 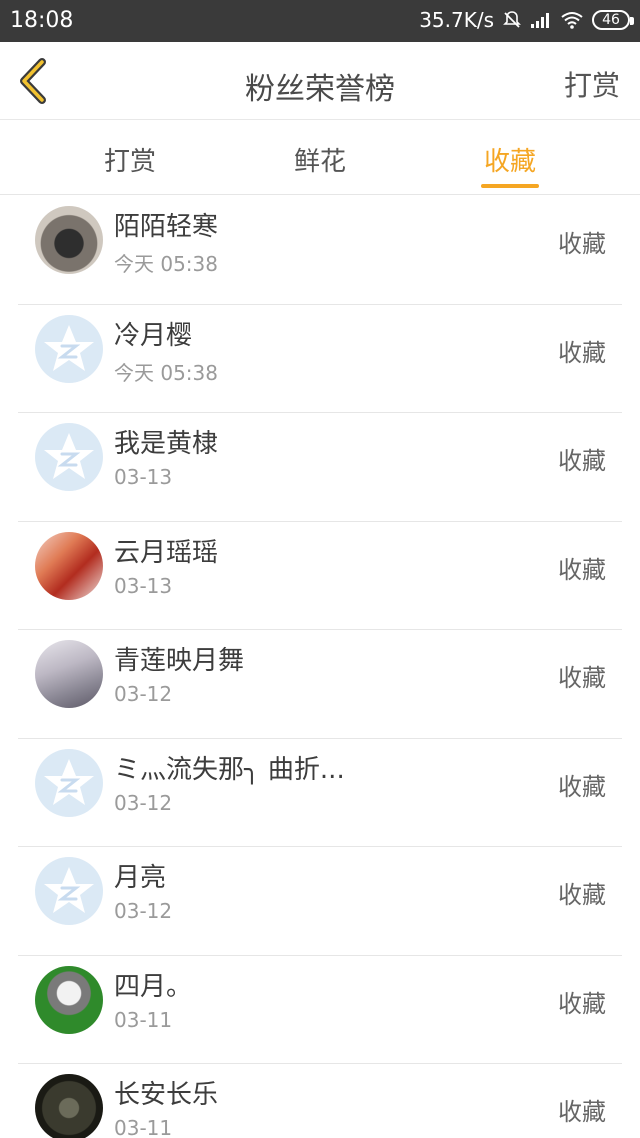 I want to click on signal-icon, so click(x=540, y=20).